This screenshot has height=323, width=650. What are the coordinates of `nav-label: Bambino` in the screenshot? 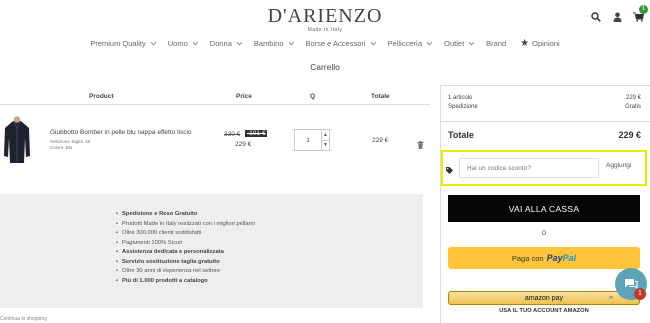 It's located at (268, 43).